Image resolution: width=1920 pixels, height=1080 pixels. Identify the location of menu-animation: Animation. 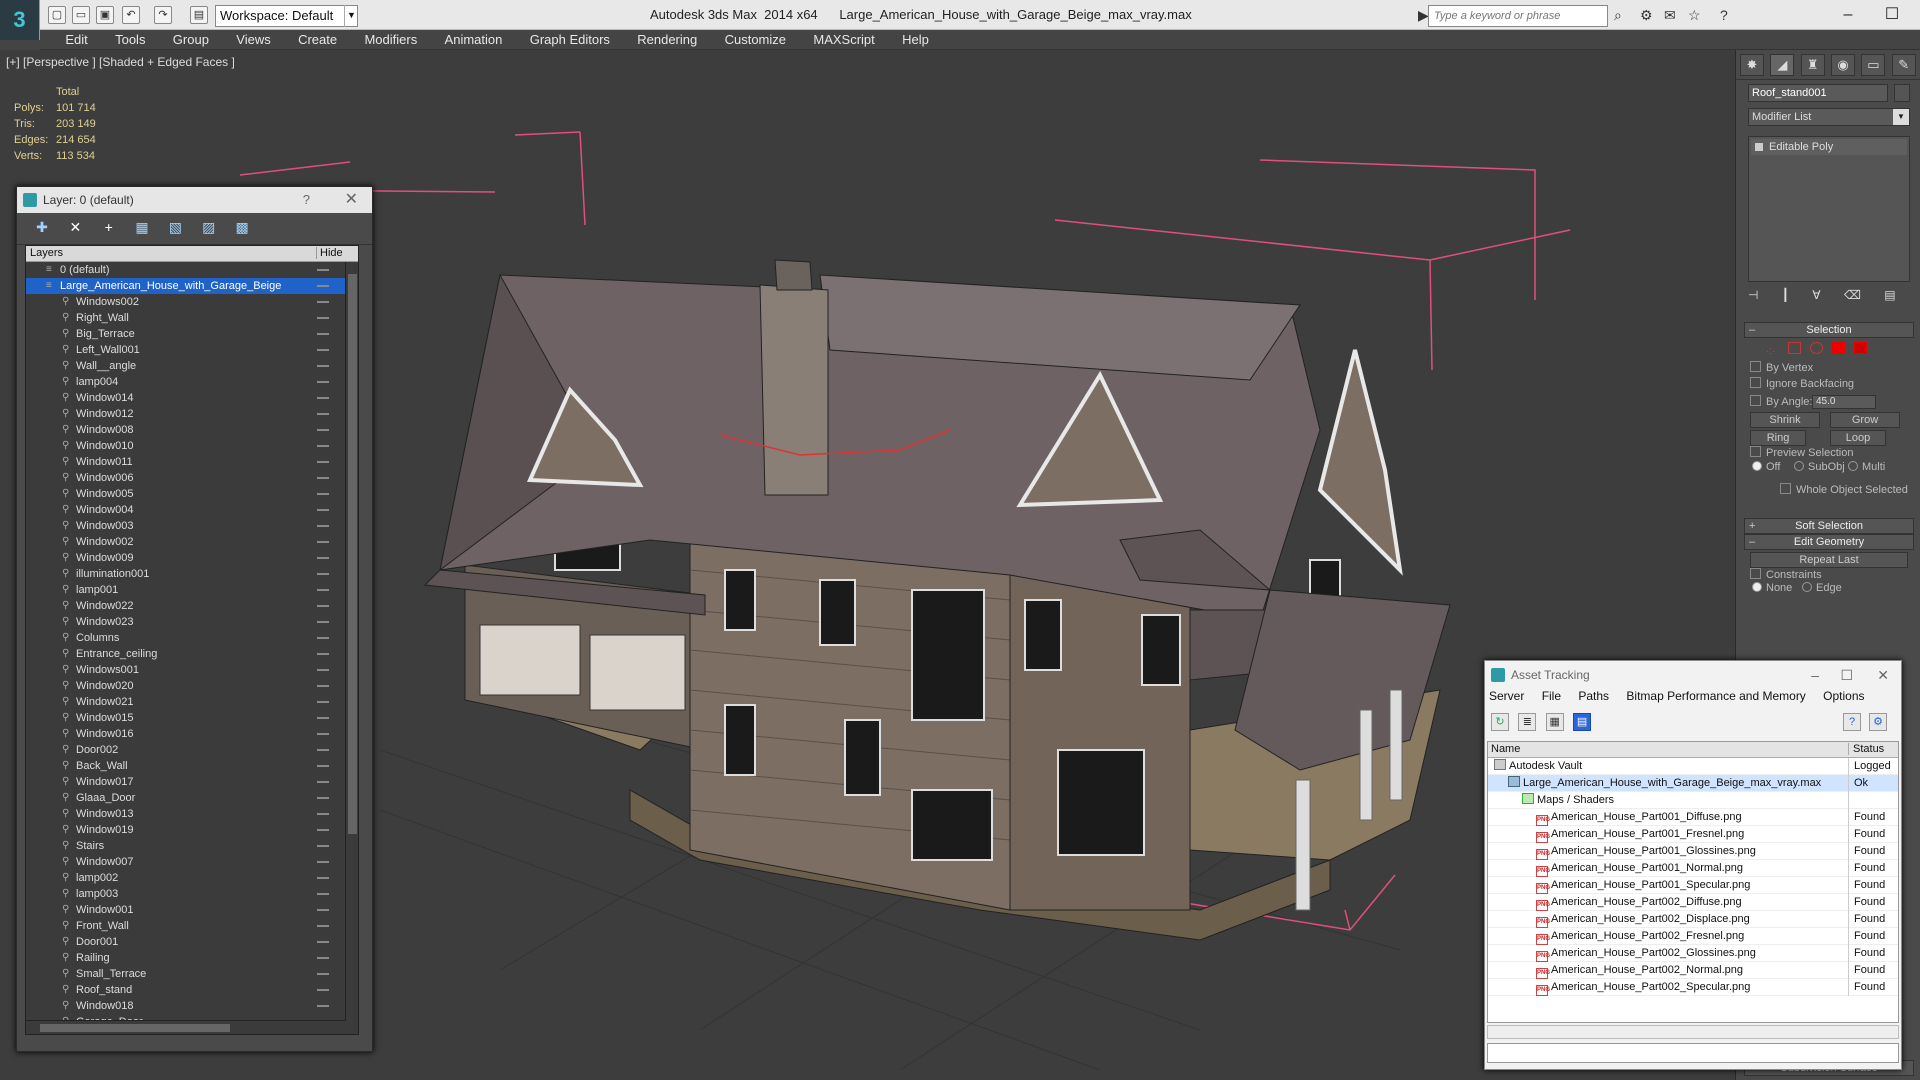
(474, 40).